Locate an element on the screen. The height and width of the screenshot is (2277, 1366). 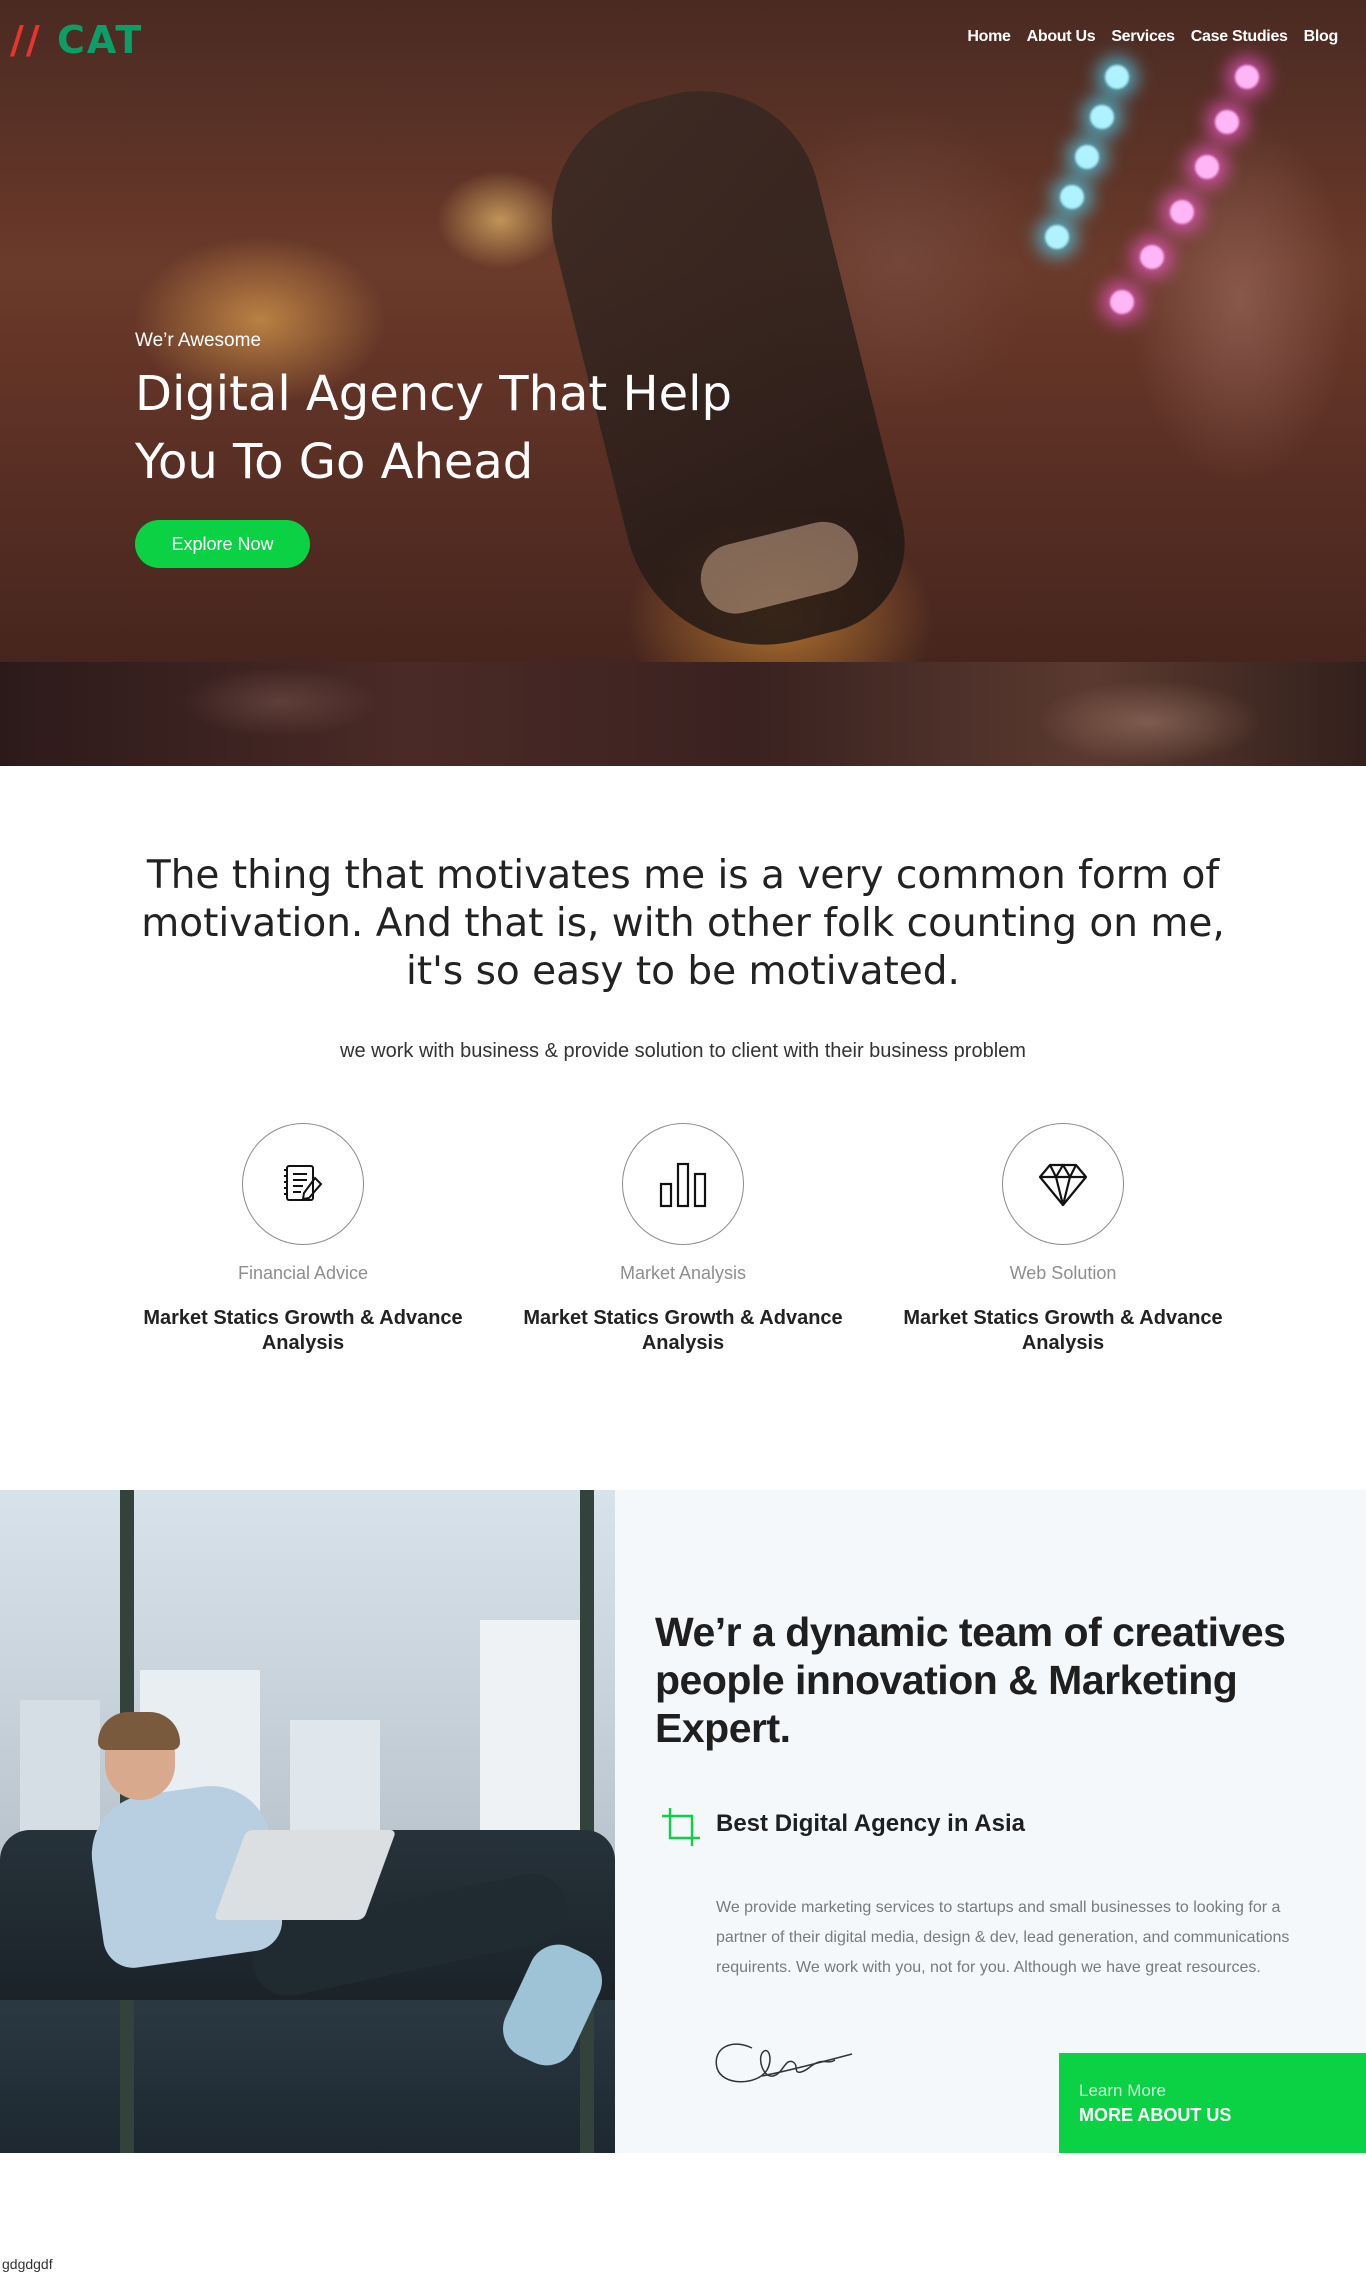
hero-kicker: We’r Awesome is located at coordinates (198, 340).